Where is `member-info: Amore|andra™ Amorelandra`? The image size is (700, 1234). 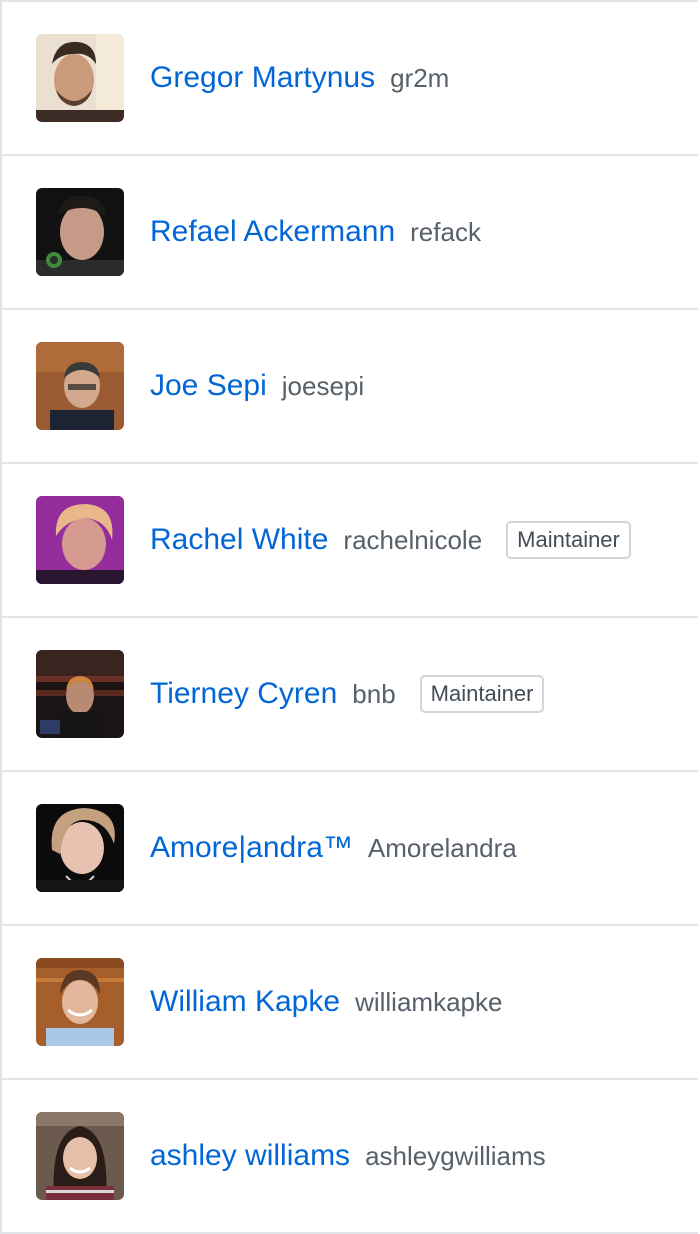
member-info: Amore|andra™ Amorelandra is located at coordinates (333, 848).